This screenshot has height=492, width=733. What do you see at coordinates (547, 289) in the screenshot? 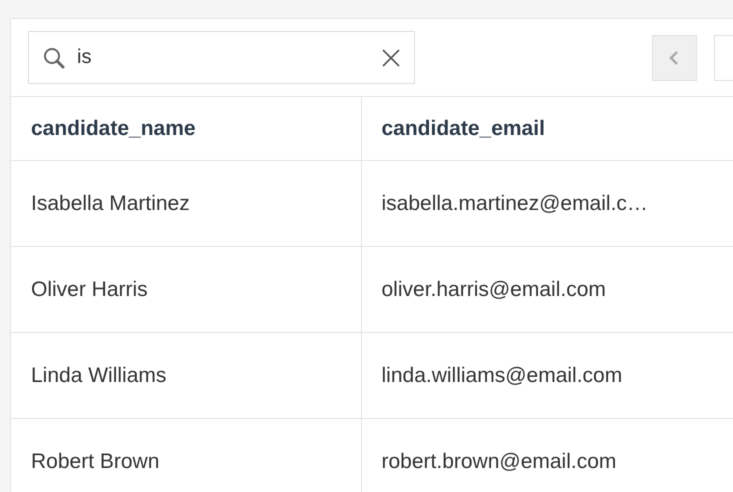
I see `table-cell: oliver.harris@email.com` at bounding box center [547, 289].